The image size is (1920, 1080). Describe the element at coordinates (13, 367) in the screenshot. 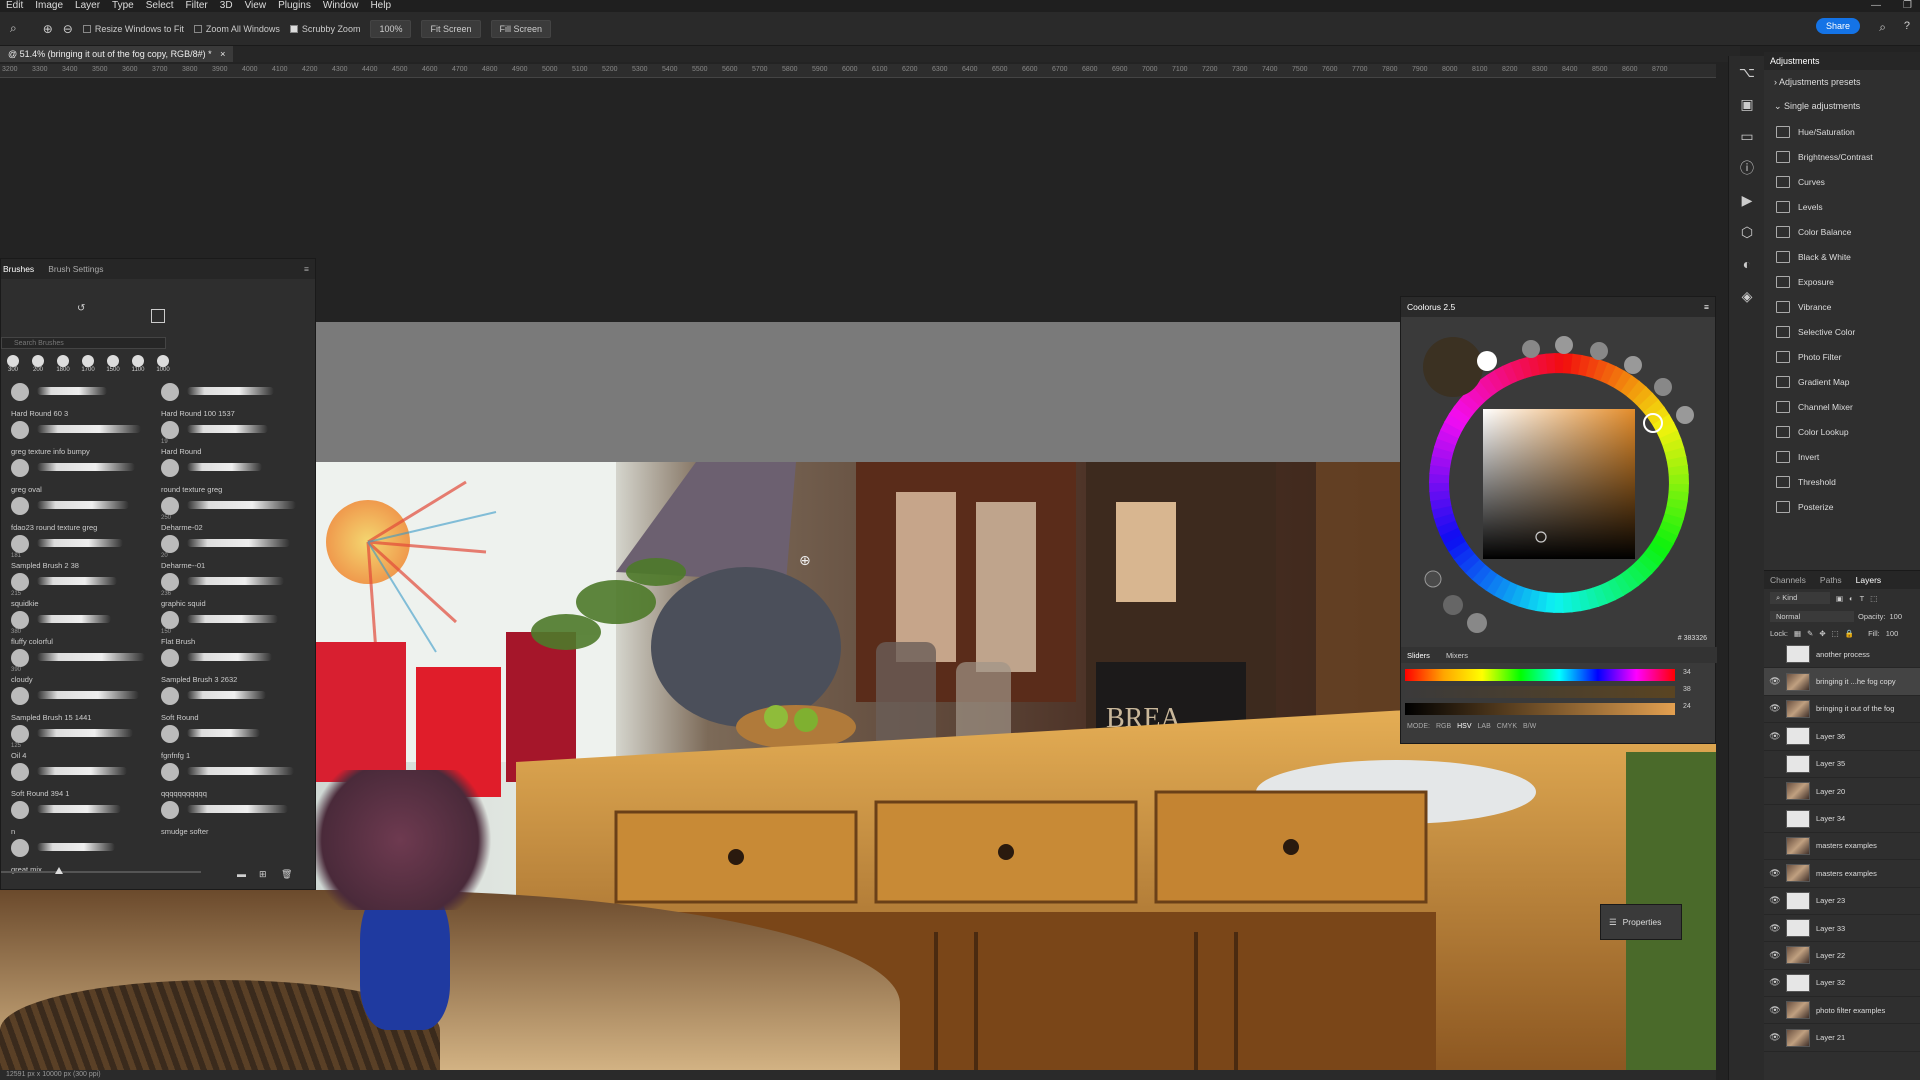

I see `brush-preset: 300` at that location.